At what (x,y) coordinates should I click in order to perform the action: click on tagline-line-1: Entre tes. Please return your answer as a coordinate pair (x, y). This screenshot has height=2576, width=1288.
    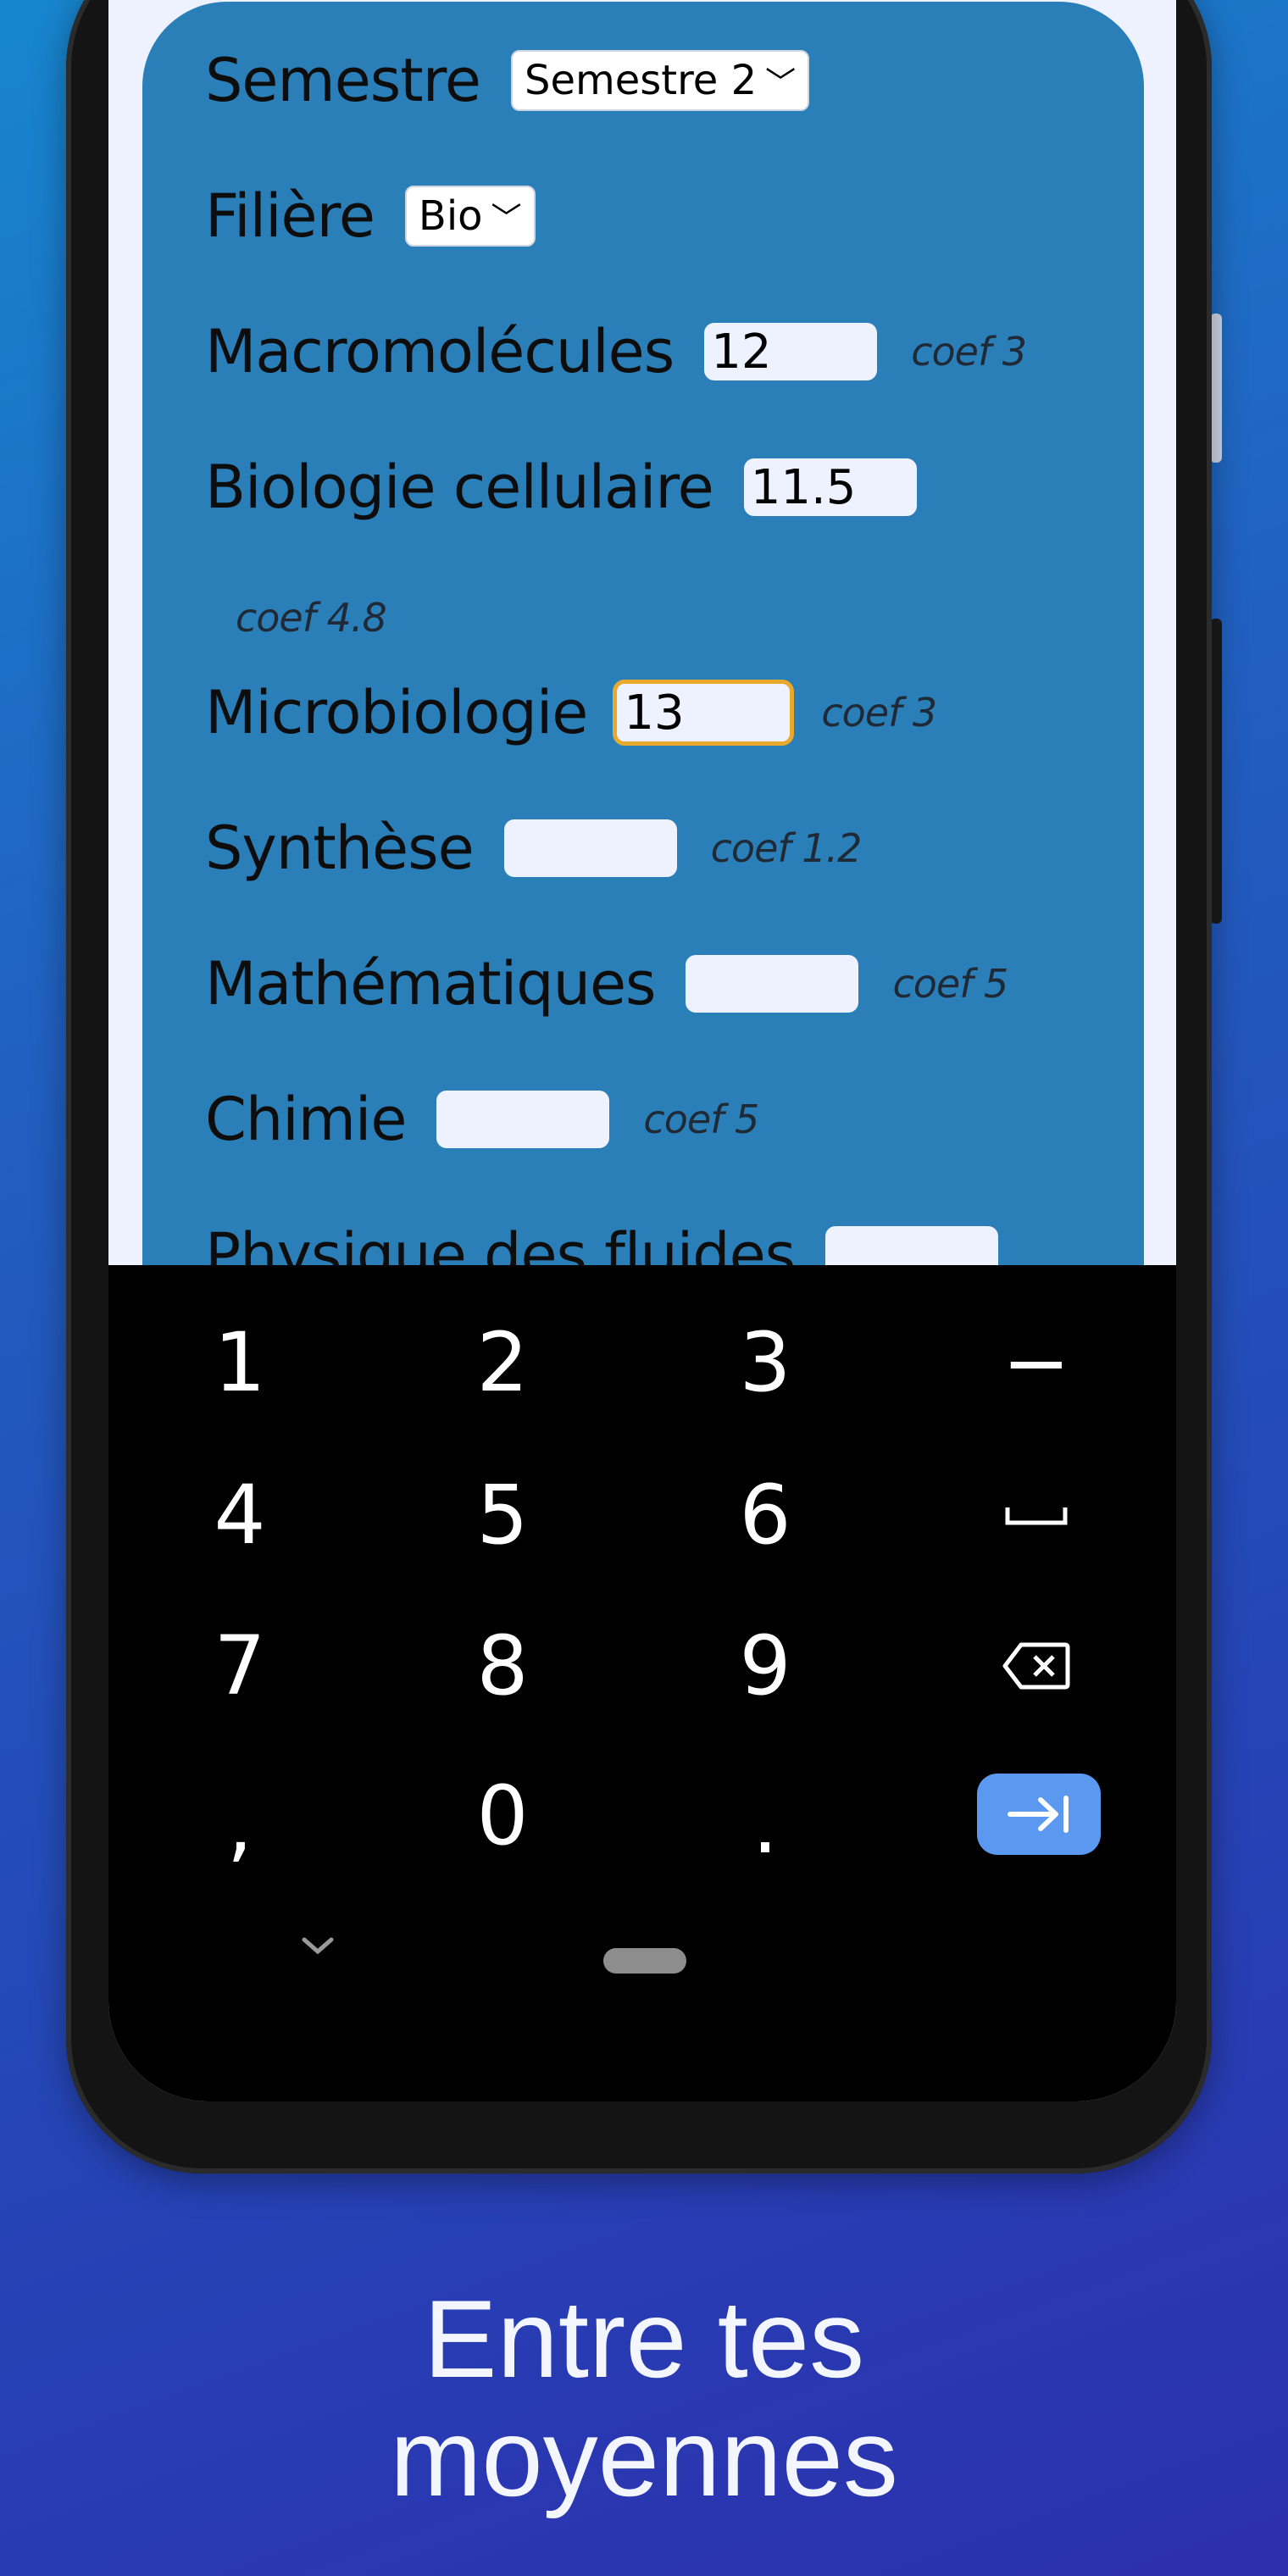
    Looking at the image, I should click on (644, 2339).